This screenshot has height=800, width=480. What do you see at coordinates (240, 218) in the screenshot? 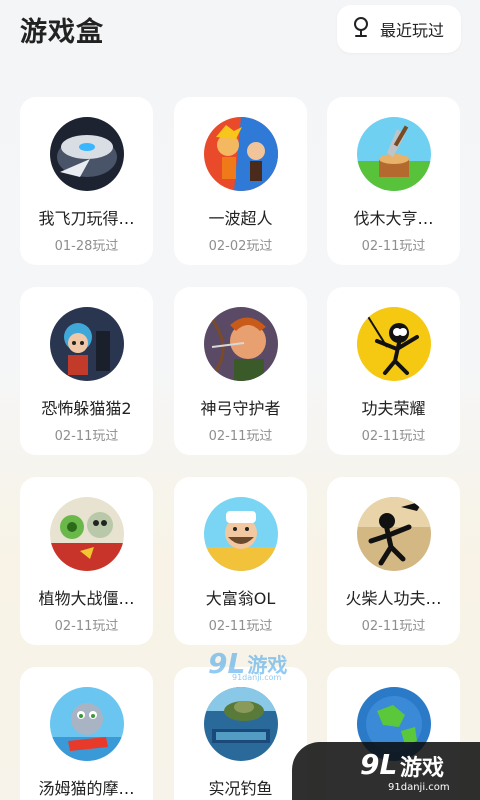
I see `game-name: 一波超人` at bounding box center [240, 218].